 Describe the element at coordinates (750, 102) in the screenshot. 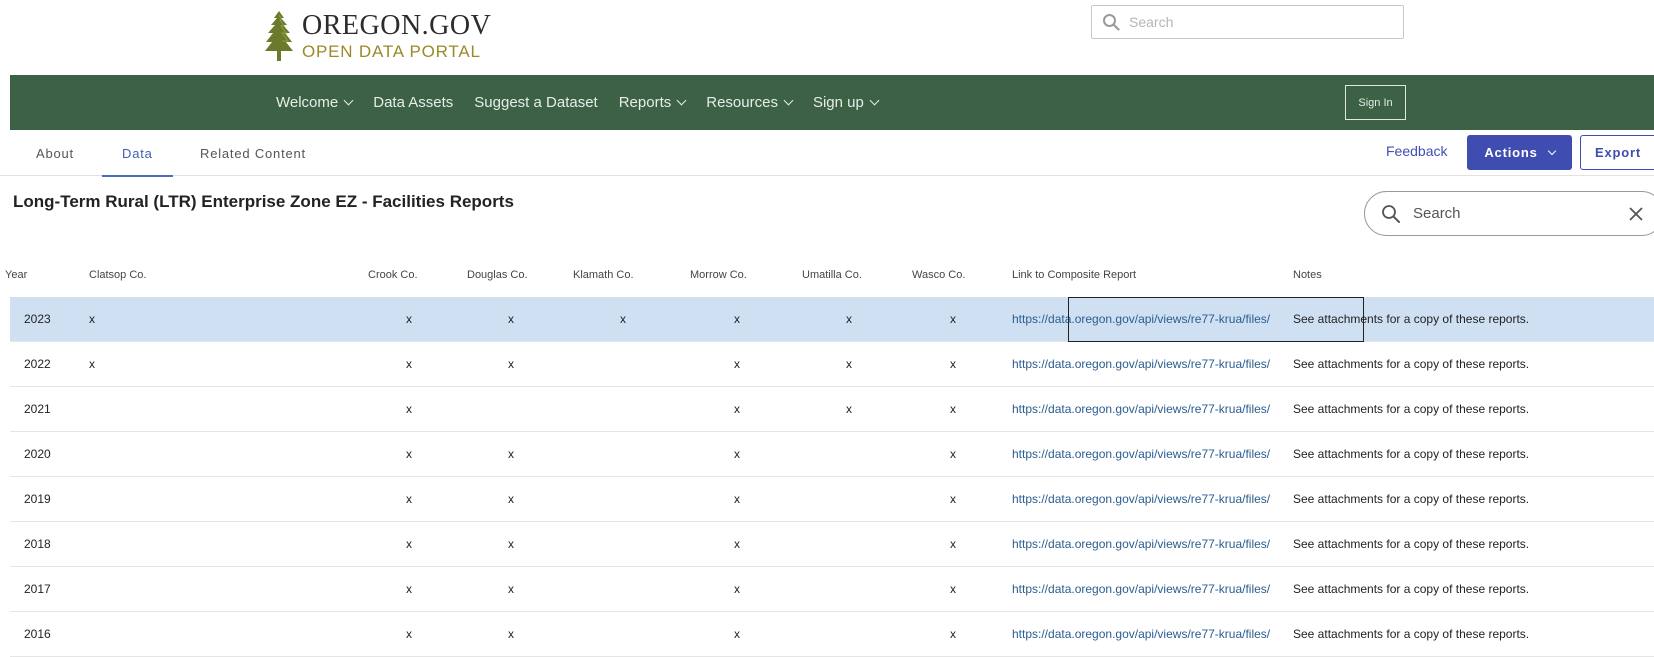

I see `nav-item-resources: Resources` at that location.